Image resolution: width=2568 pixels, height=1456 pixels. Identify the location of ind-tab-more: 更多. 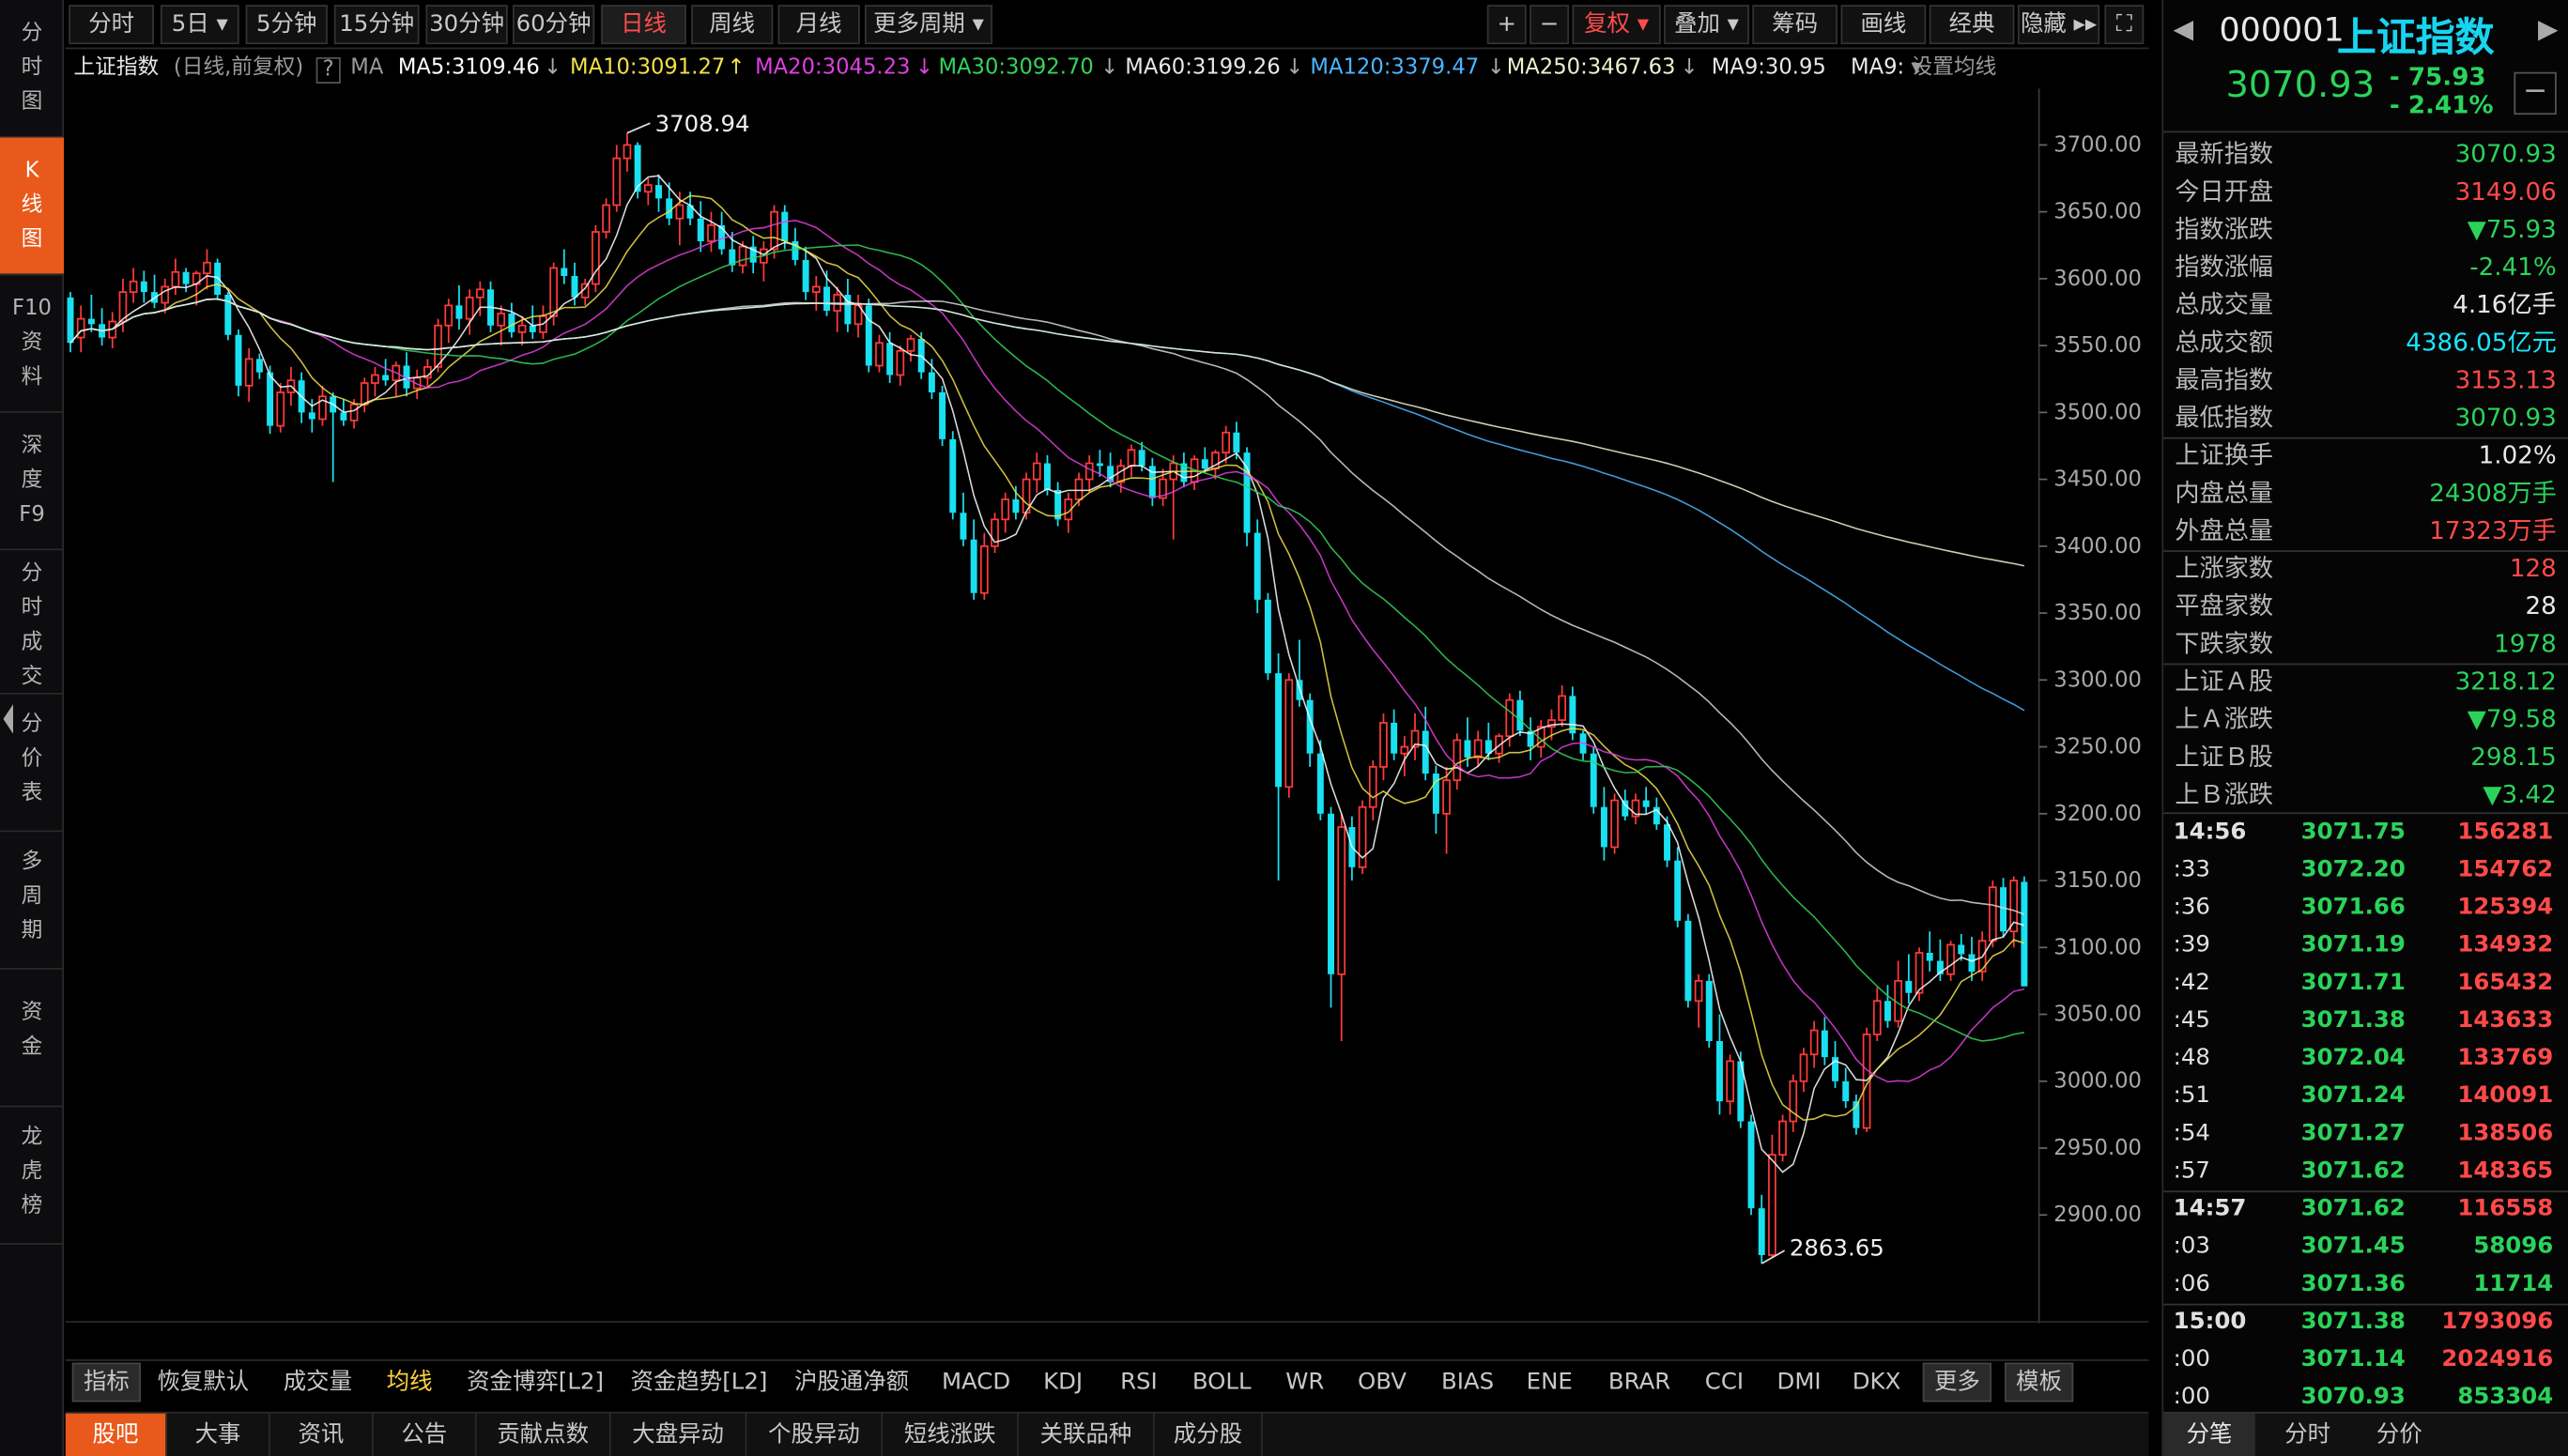
(1957, 1382).